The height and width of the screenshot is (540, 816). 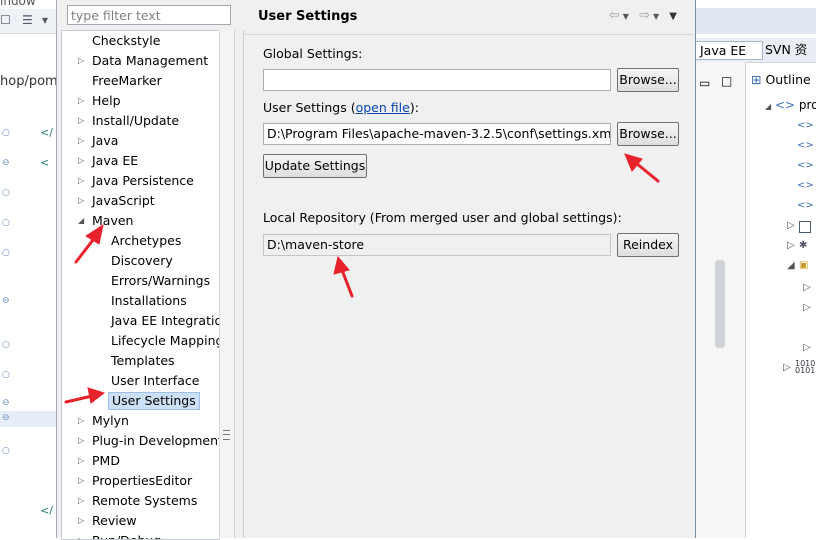 I want to click on tree-item-review: Review, so click(x=114, y=521).